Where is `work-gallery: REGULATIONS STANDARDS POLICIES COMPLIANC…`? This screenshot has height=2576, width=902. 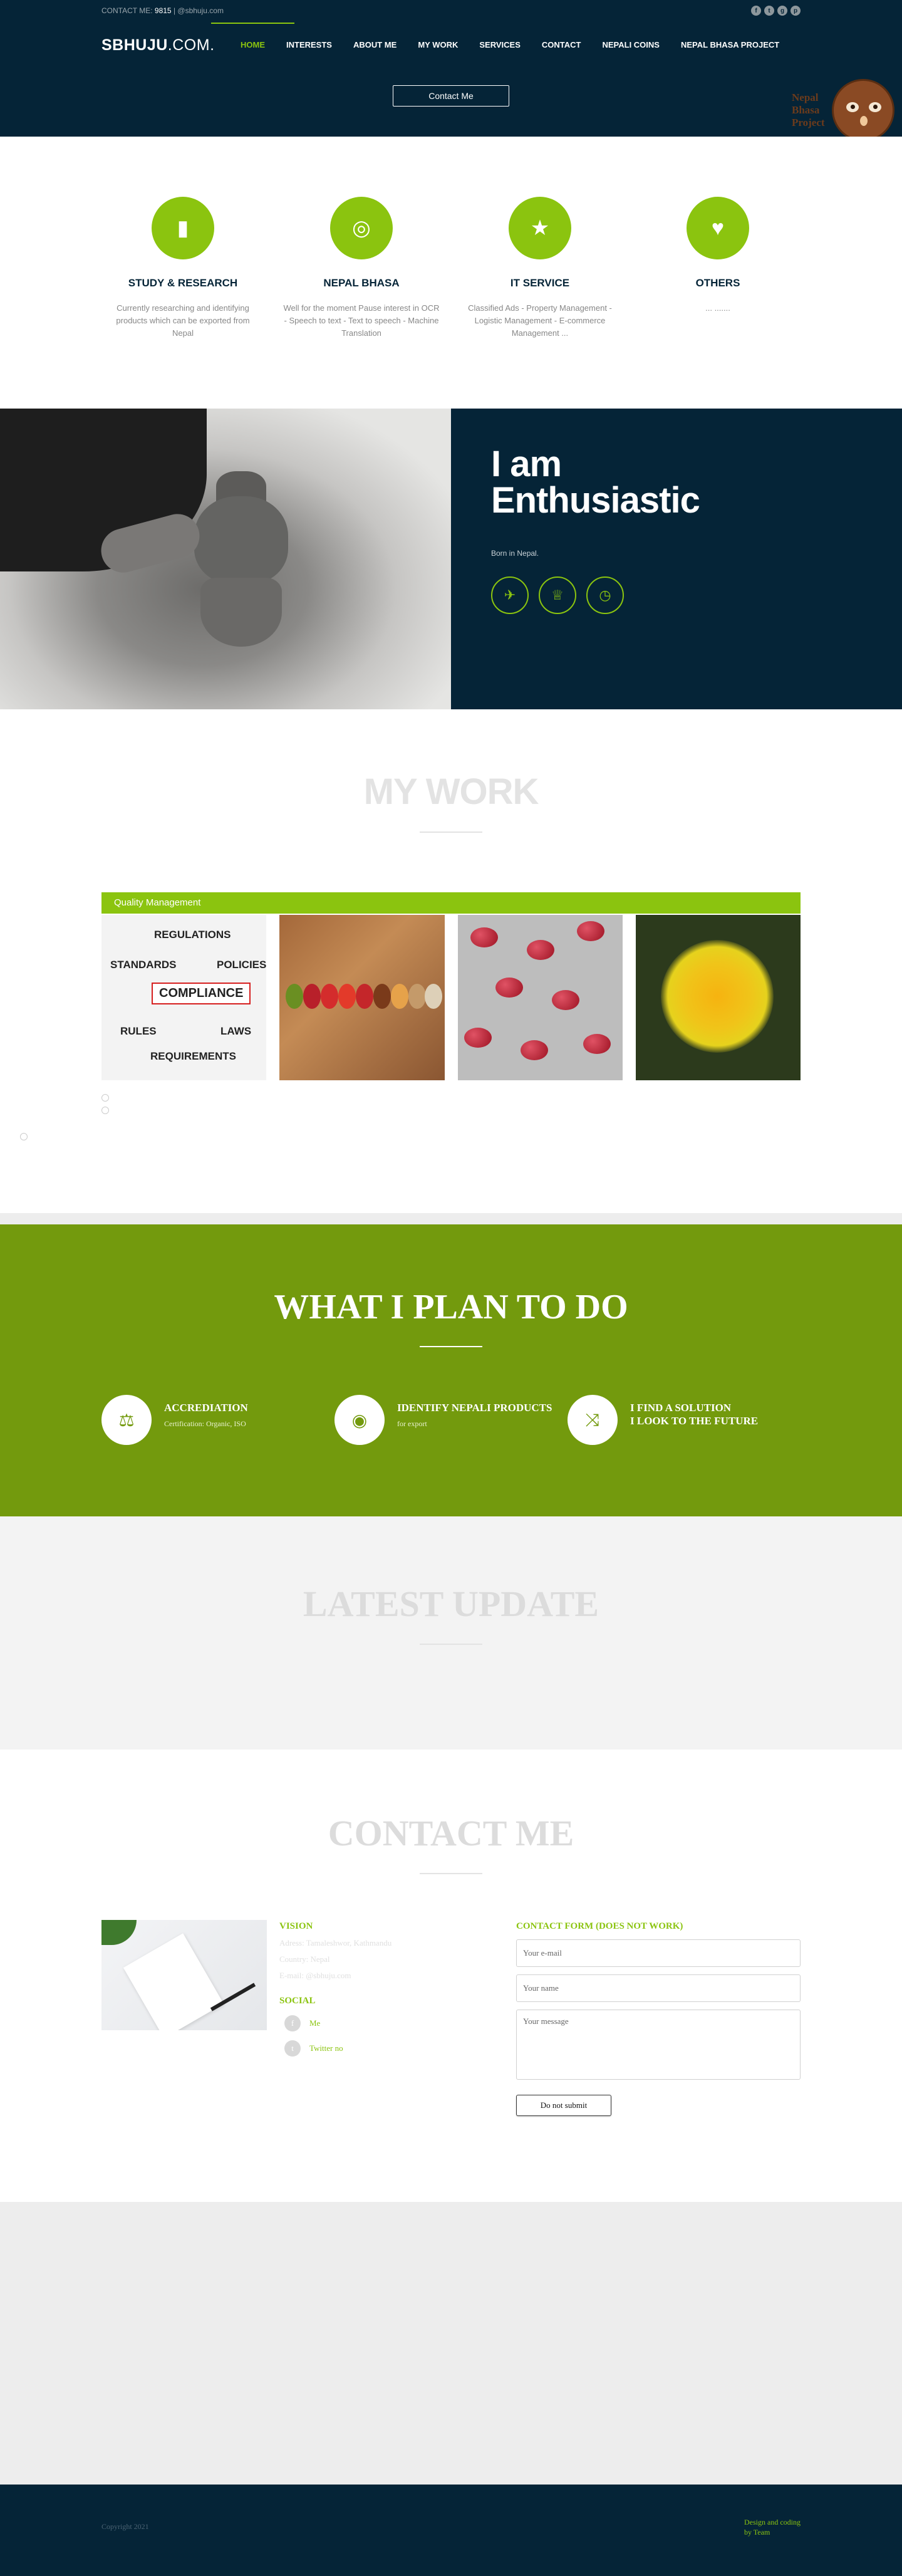 work-gallery: REGULATIONS STANDARDS POLICIES COMPLIANC… is located at coordinates (451, 997).